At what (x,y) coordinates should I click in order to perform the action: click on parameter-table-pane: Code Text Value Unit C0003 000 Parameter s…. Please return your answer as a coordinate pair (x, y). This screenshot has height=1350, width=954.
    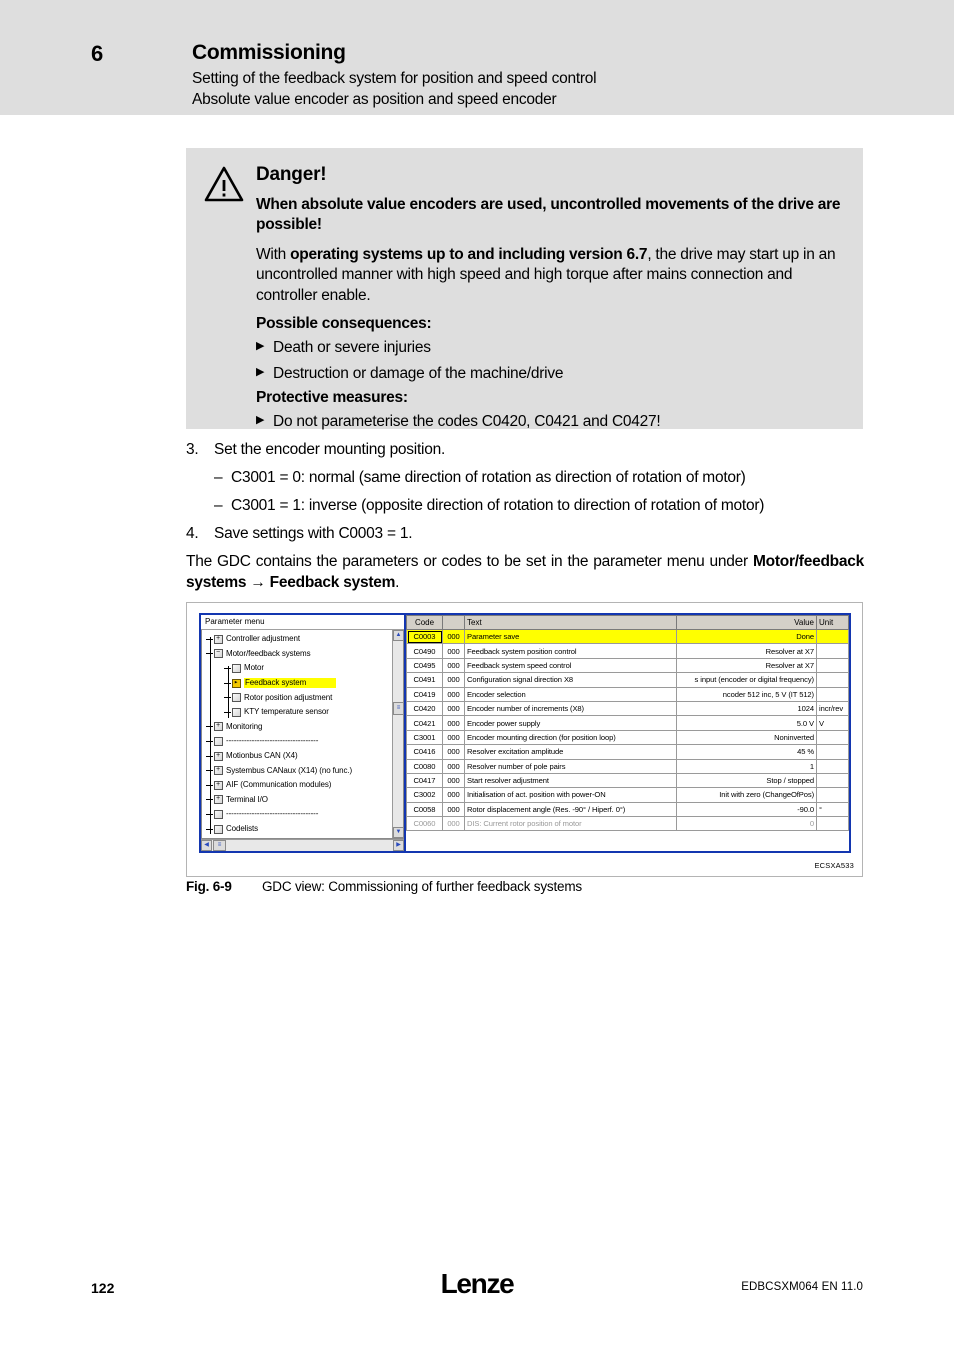
    Looking at the image, I should click on (627, 733).